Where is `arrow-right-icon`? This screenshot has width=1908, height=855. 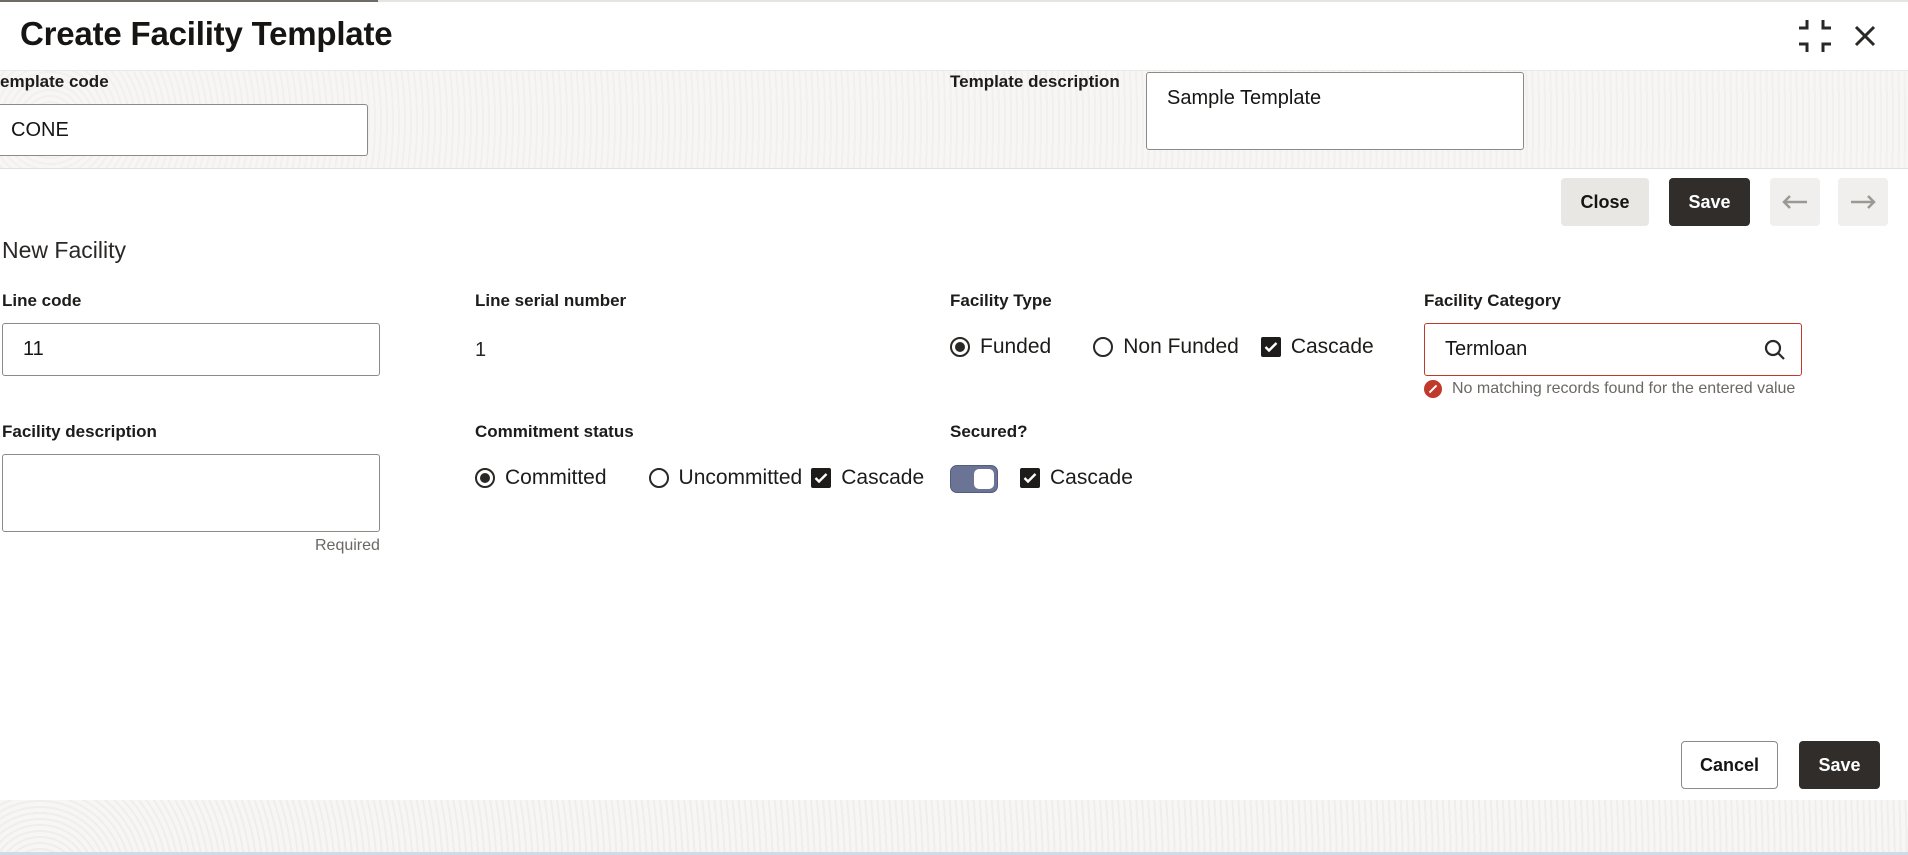
arrow-right-icon is located at coordinates (1863, 202).